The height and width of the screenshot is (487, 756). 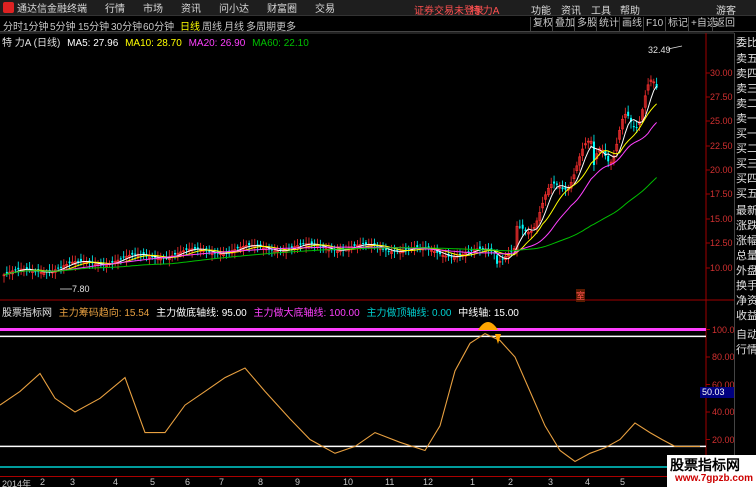 What do you see at coordinates (746, 301) in the screenshot?
I see `rp-netasset: 净资` at bounding box center [746, 301].